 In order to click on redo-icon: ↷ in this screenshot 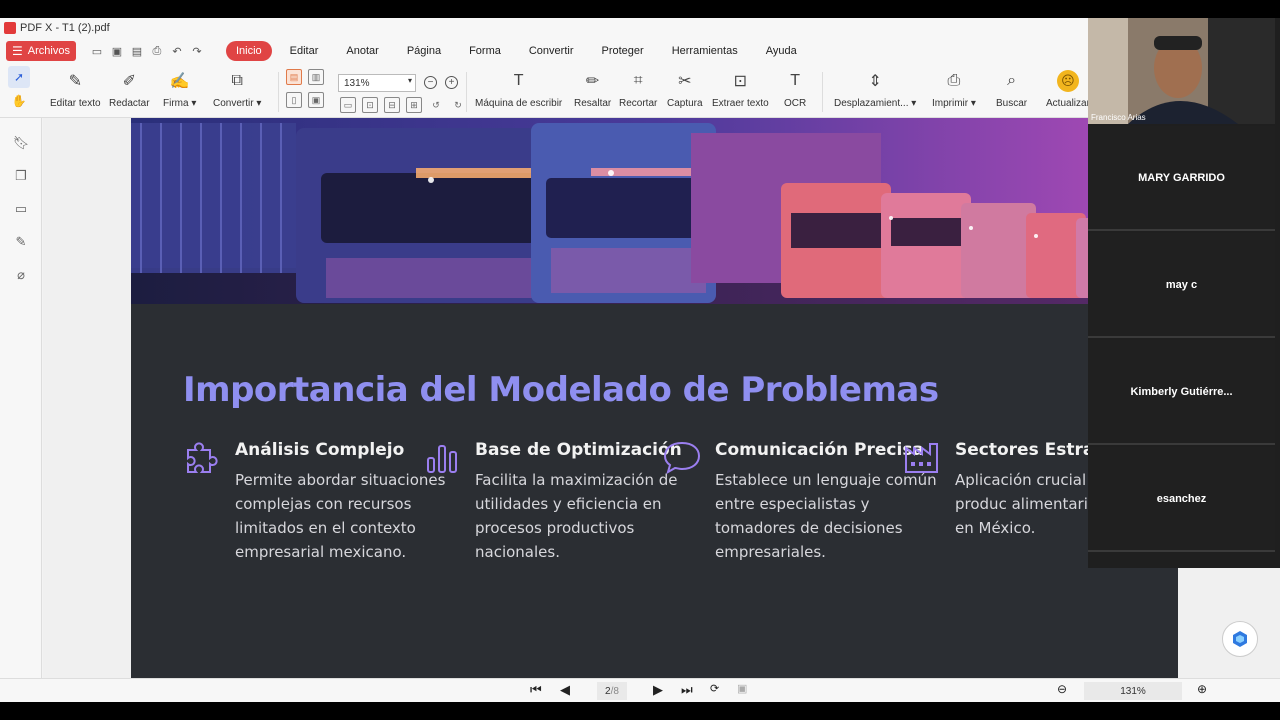, I will do `click(197, 51)`.